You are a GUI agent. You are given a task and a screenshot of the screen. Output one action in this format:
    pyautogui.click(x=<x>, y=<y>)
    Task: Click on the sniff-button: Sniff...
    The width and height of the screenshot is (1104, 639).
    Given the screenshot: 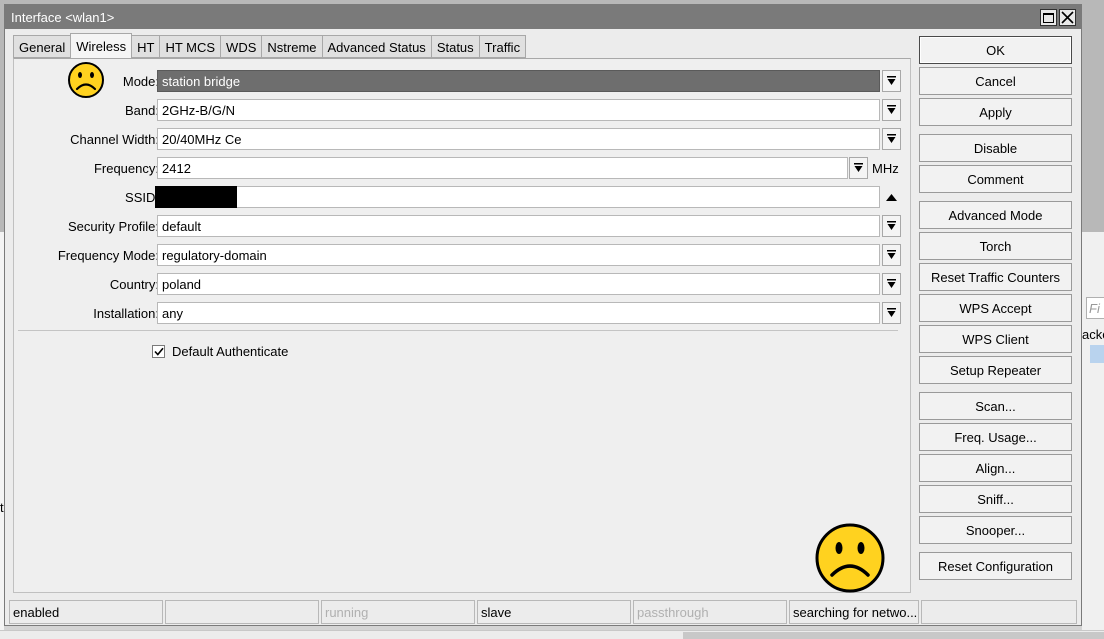 What is the action you would take?
    pyautogui.click(x=995, y=499)
    